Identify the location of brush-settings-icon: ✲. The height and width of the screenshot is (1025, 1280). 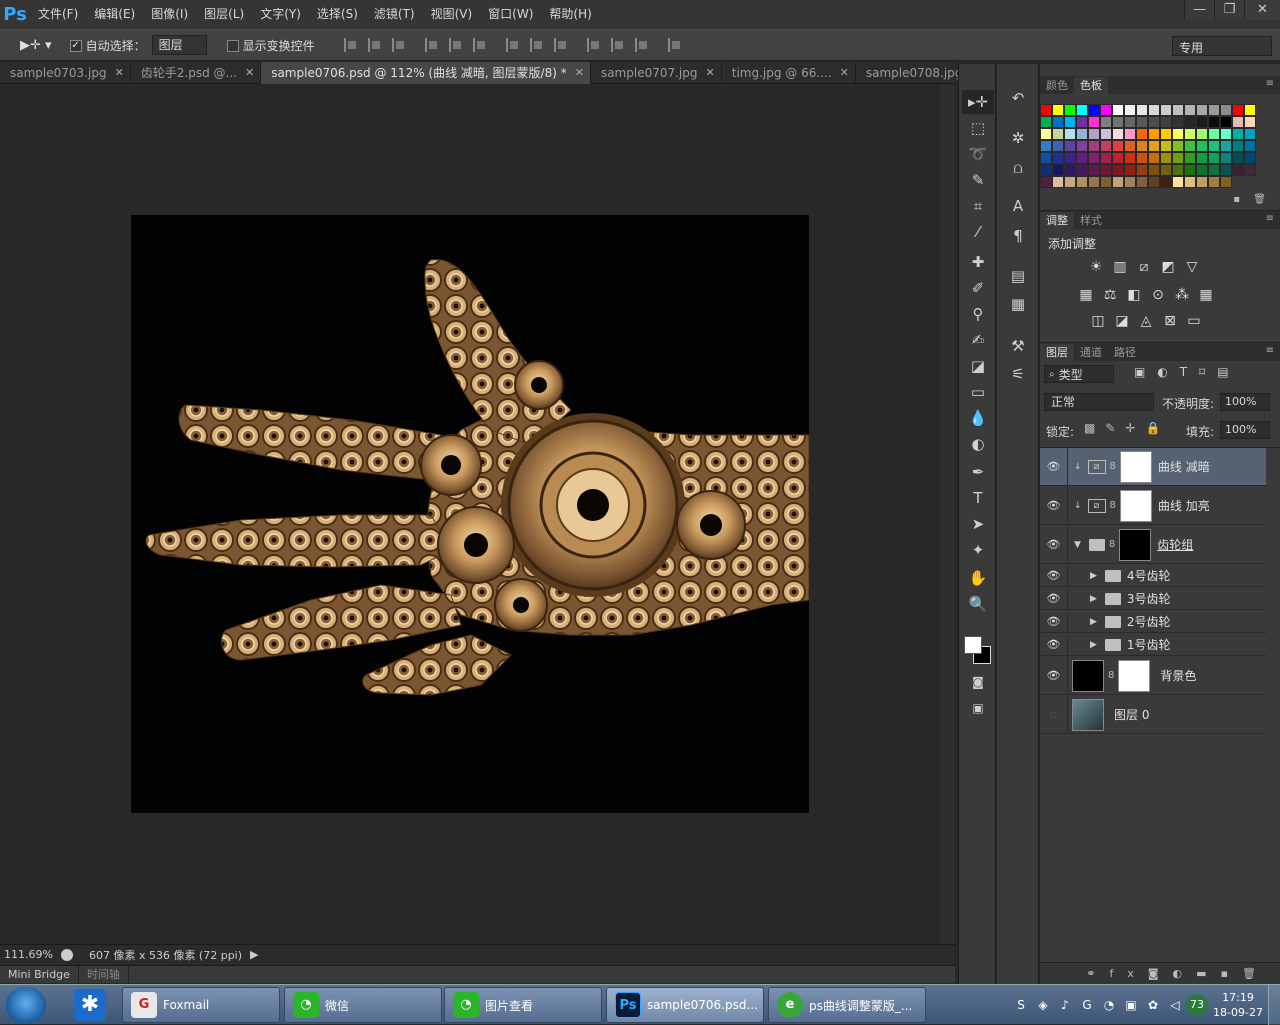
(1018, 138).